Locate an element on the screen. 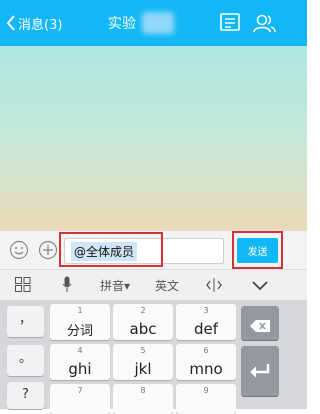 The image size is (320, 414). microphone-icon is located at coordinates (67, 286).